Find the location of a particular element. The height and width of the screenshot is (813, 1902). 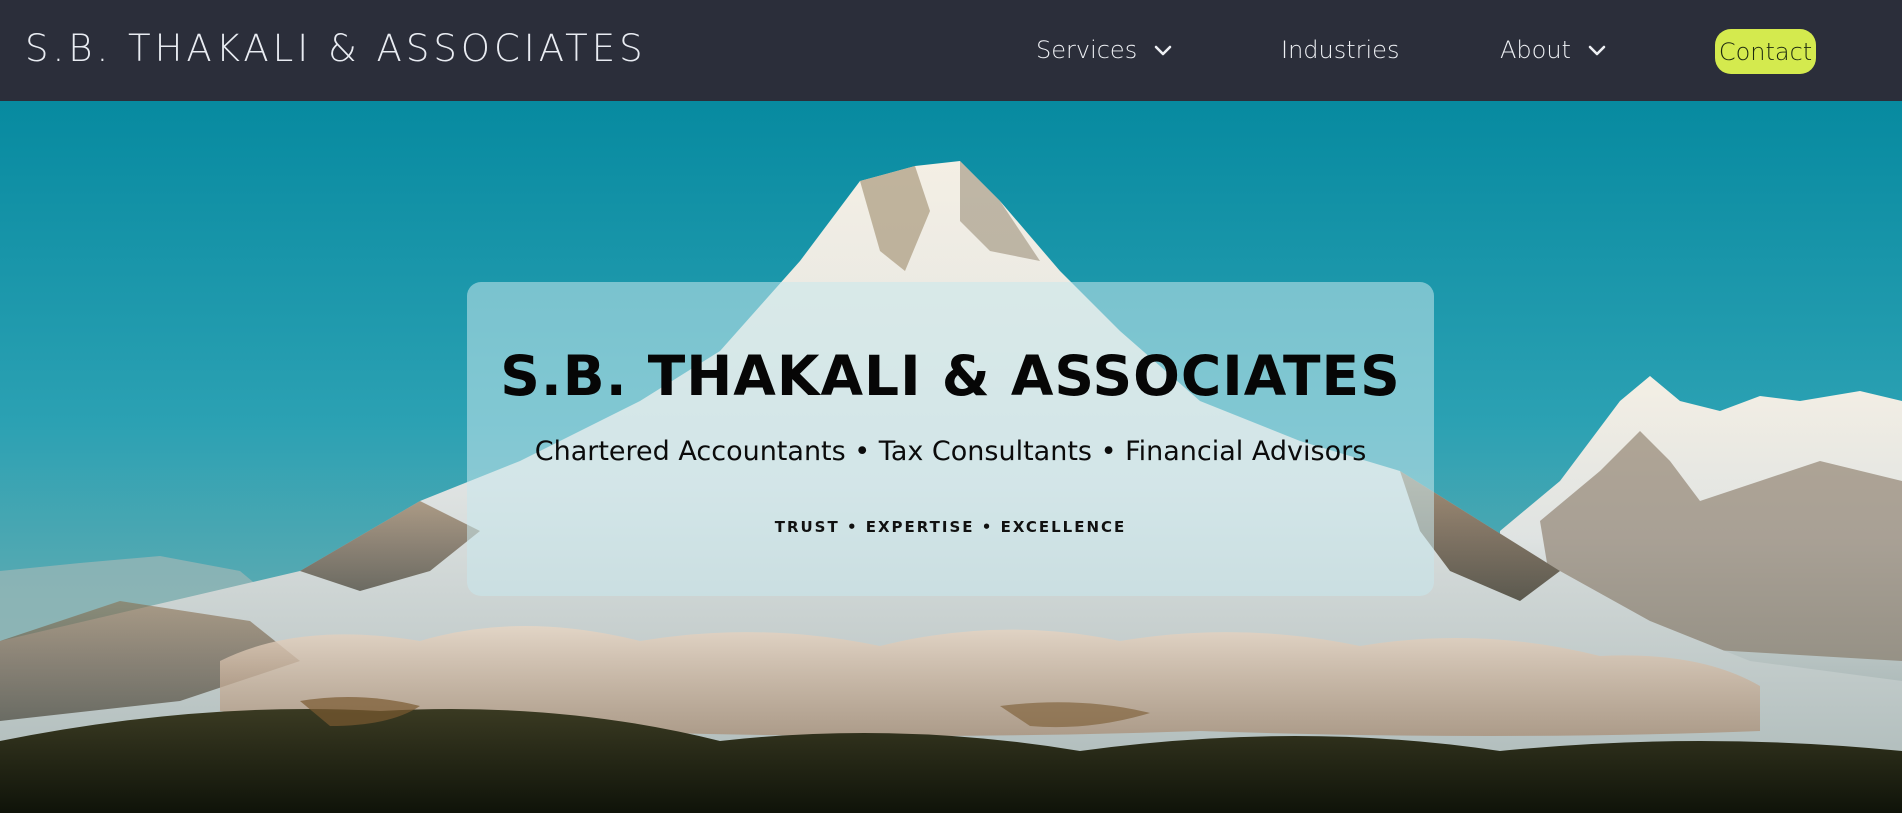

hero-title: S.B. THAKALI & ASSOCIATES is located at coordinates (950, 376).